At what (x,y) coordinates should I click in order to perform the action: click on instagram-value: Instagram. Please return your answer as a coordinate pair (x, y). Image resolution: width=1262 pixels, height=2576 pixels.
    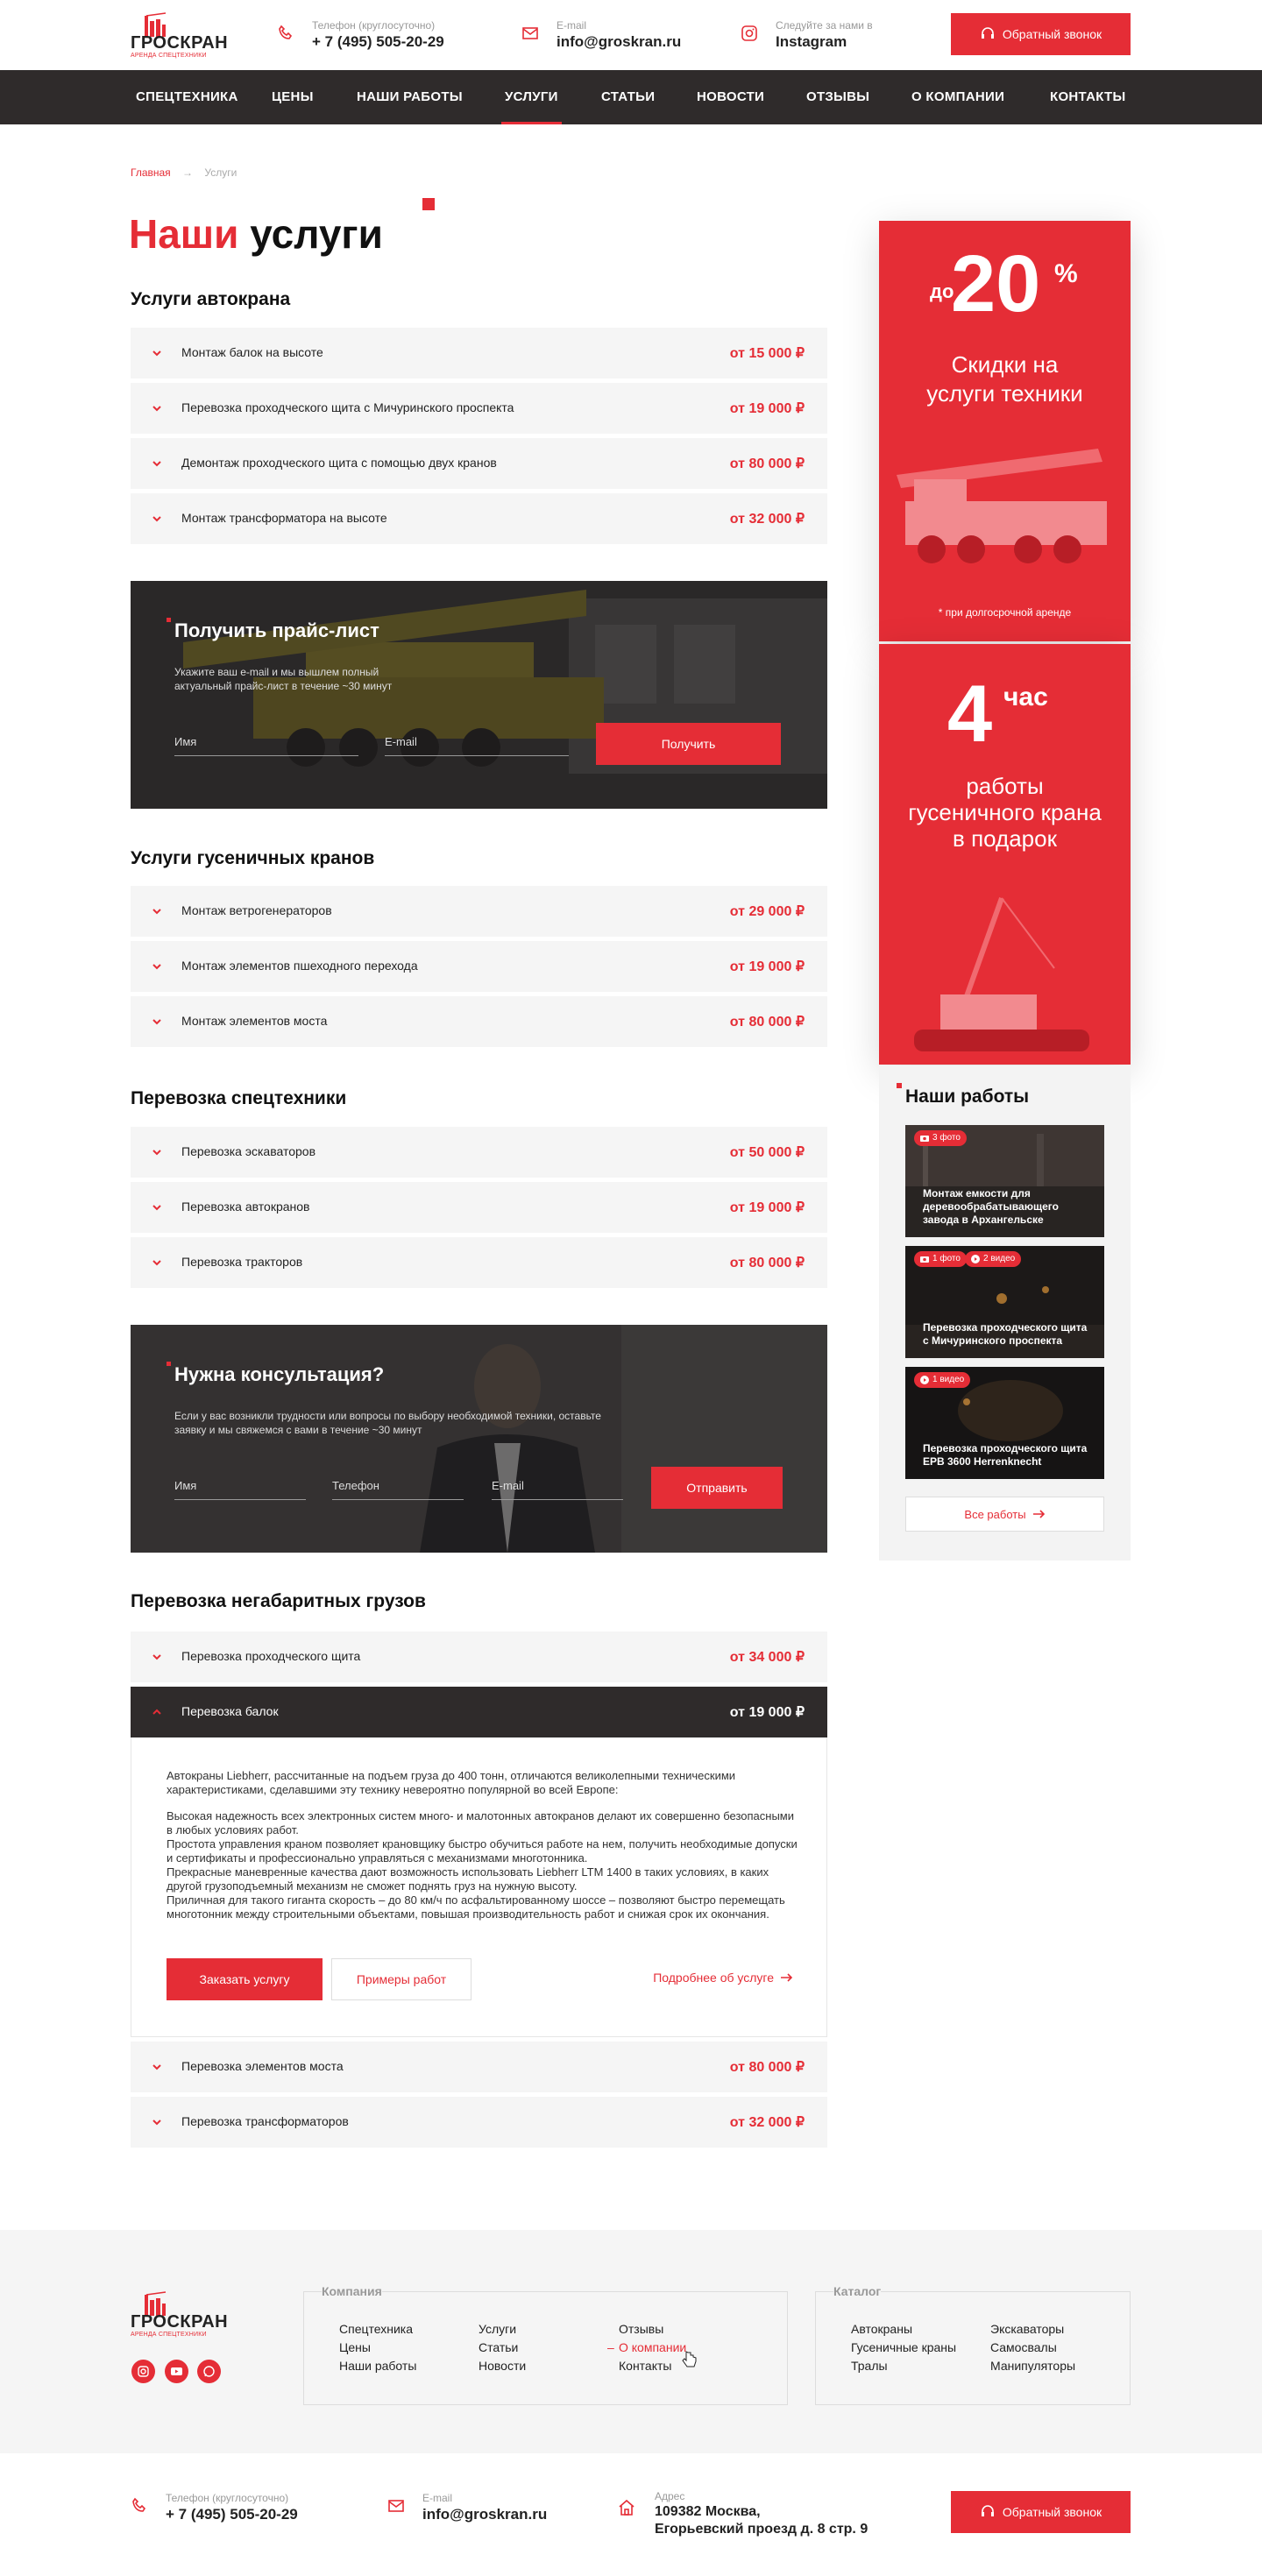
    Looking at the image, I should click on (811, 42).